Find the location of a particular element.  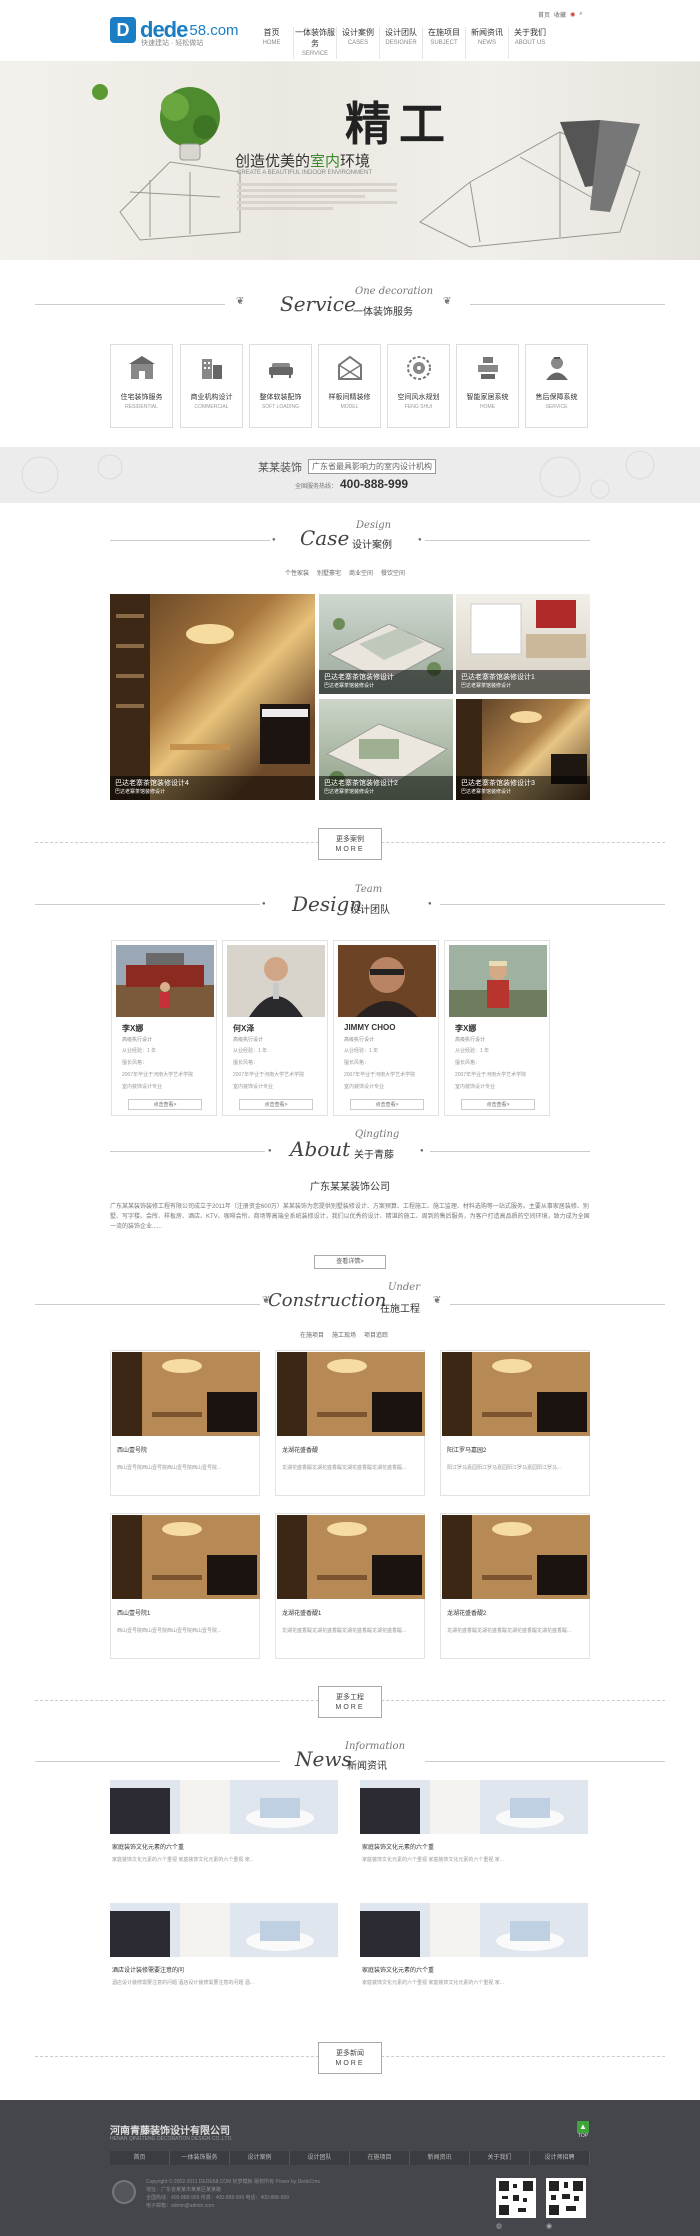

footer-nav-item: 一体装饰服务 is located at coordinates (200, 2158).